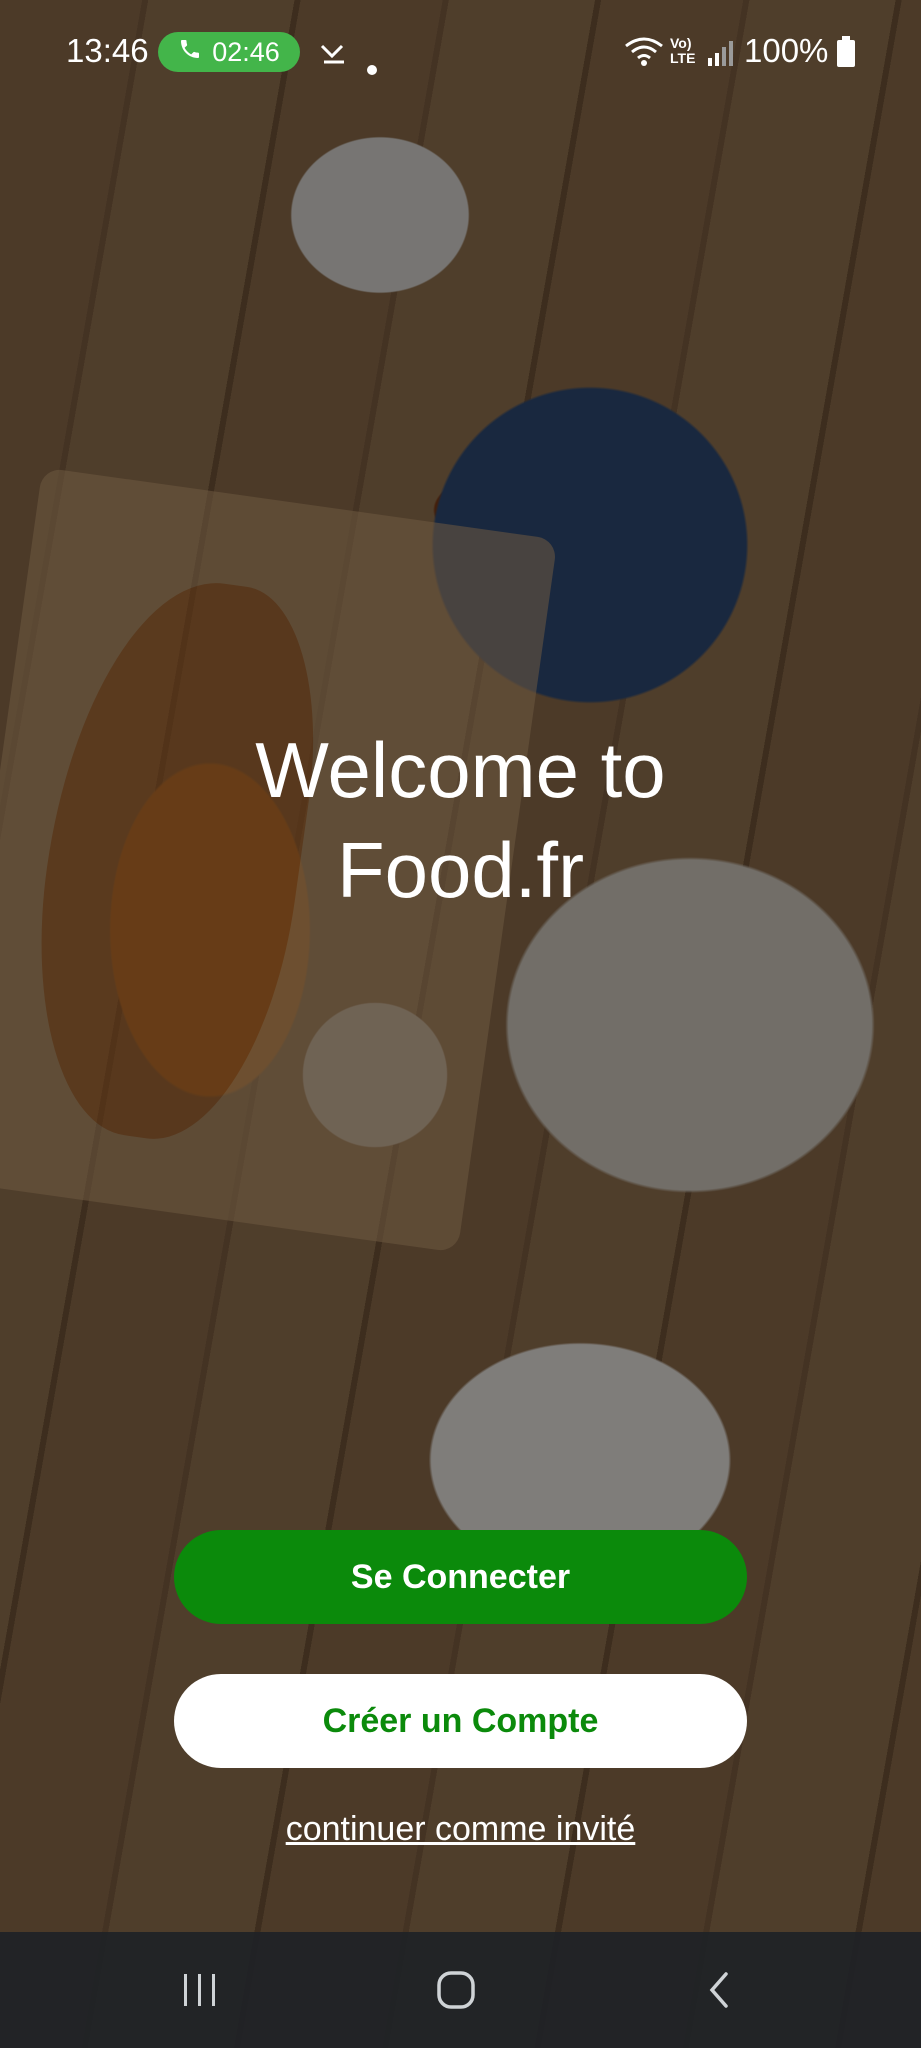 The height and width of the screenshot is (2048, 921). Describe the element at coordinates (644, 56) in the screenshot. I see `wifi-icon` at that location.